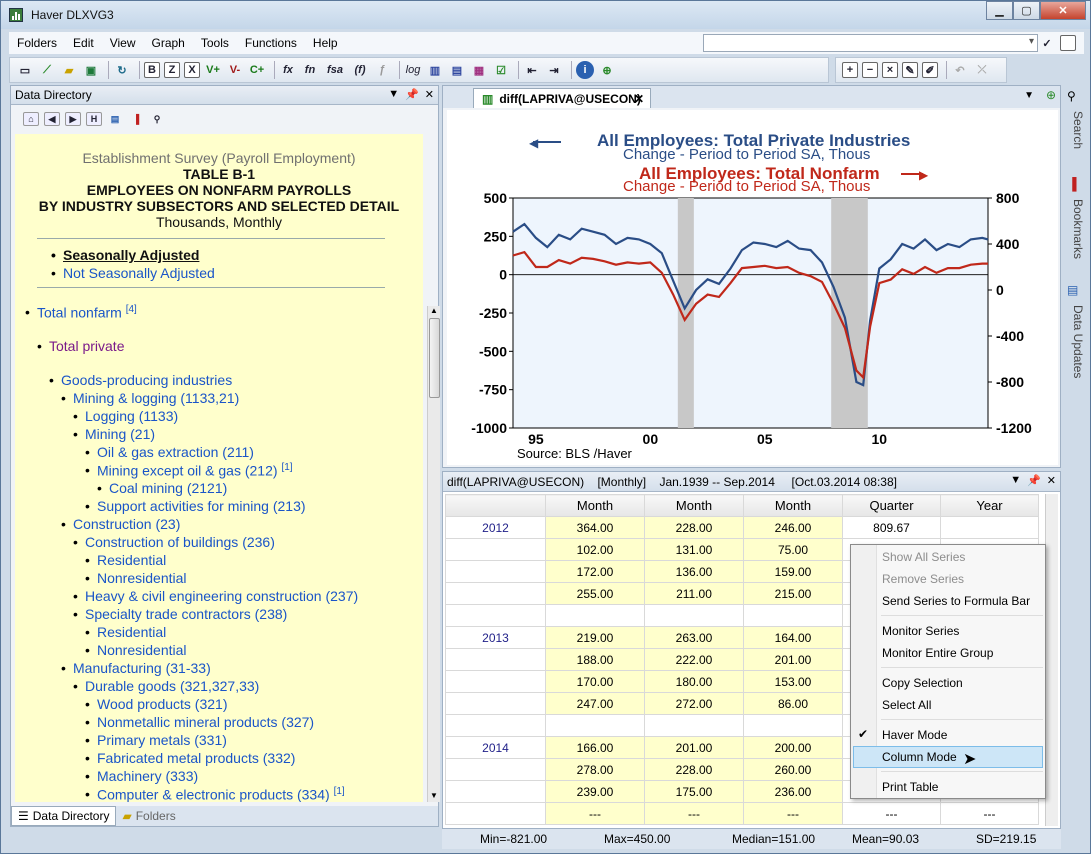  Describe the element at coordinates (120, 524) in the screenshot. I see `tree-item: Construction (23)` at that location.